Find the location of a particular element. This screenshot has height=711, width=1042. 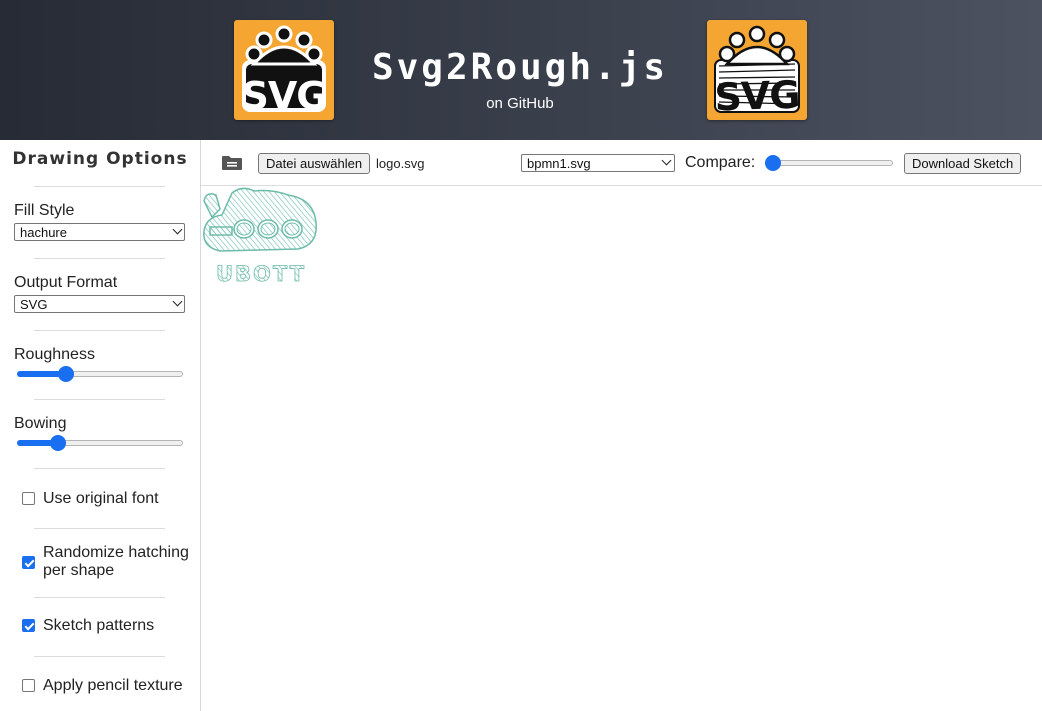

output-format-value: SVG is located at coordinates (34, 304).